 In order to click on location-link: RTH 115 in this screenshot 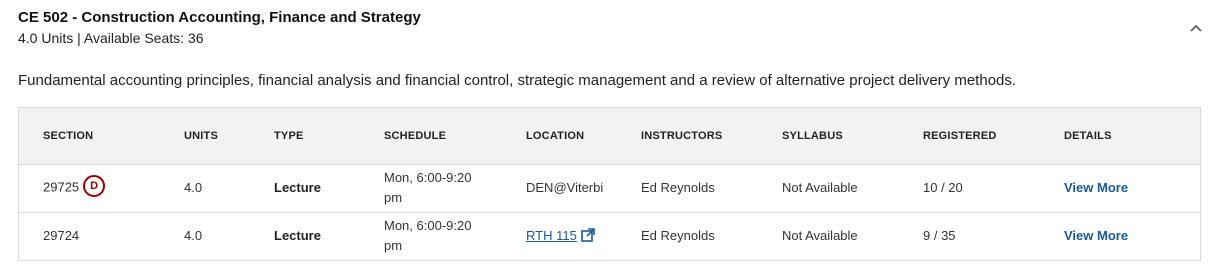, I will do `click(551, 235)`.